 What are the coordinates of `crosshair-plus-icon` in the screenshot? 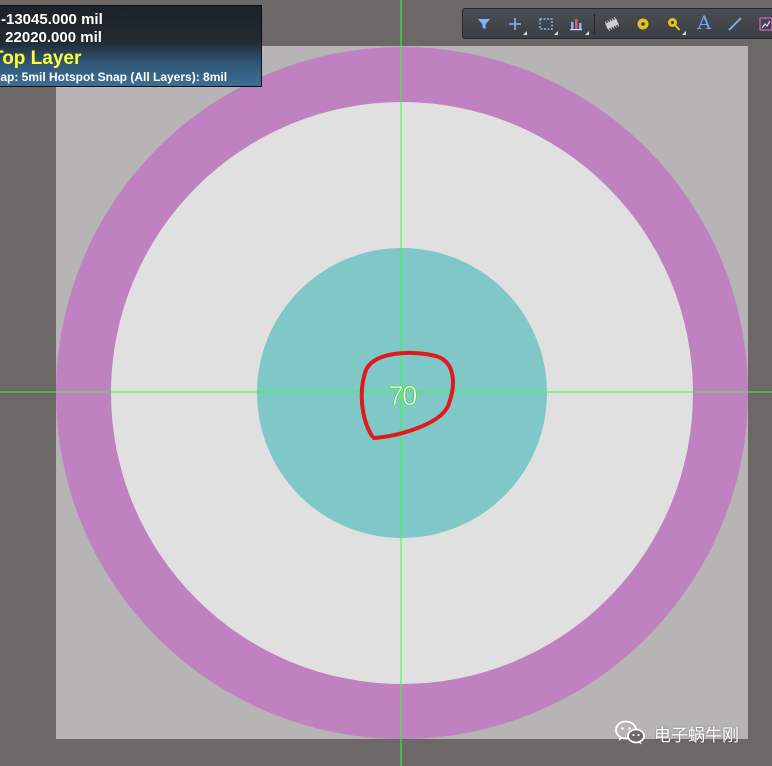 It's located at (515, 23).